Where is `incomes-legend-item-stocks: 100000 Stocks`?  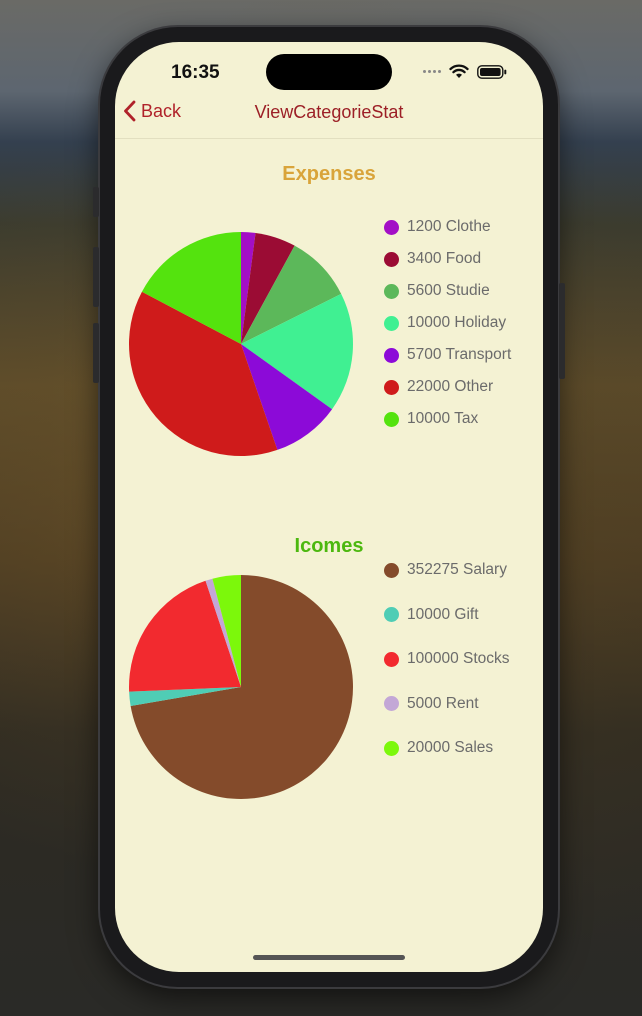 incomes-legend-item-stocks: 100000 Stocks is located at coordinates (447, 659).